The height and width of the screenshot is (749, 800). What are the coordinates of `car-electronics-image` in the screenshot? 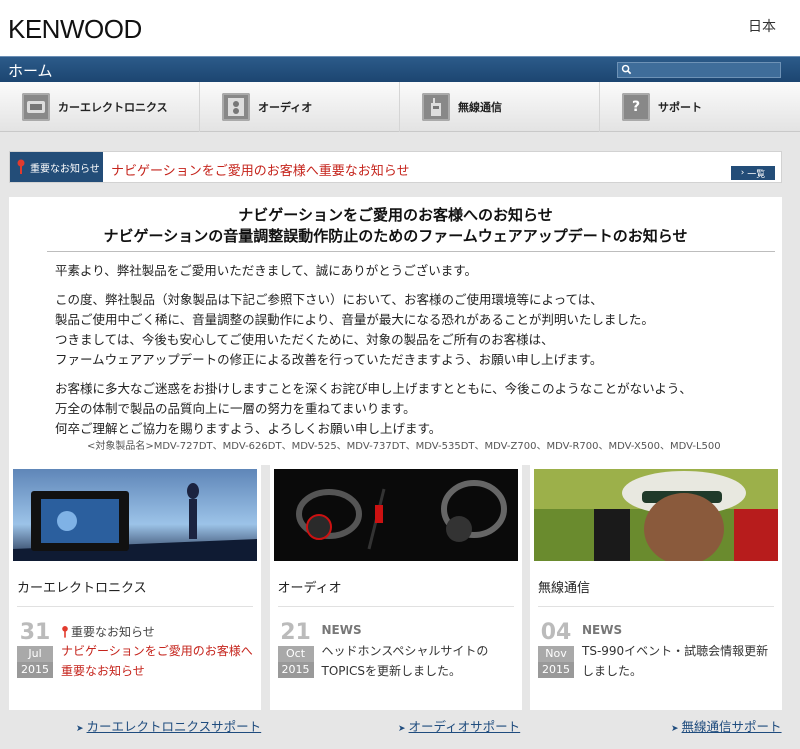 It's located at (135, 515).